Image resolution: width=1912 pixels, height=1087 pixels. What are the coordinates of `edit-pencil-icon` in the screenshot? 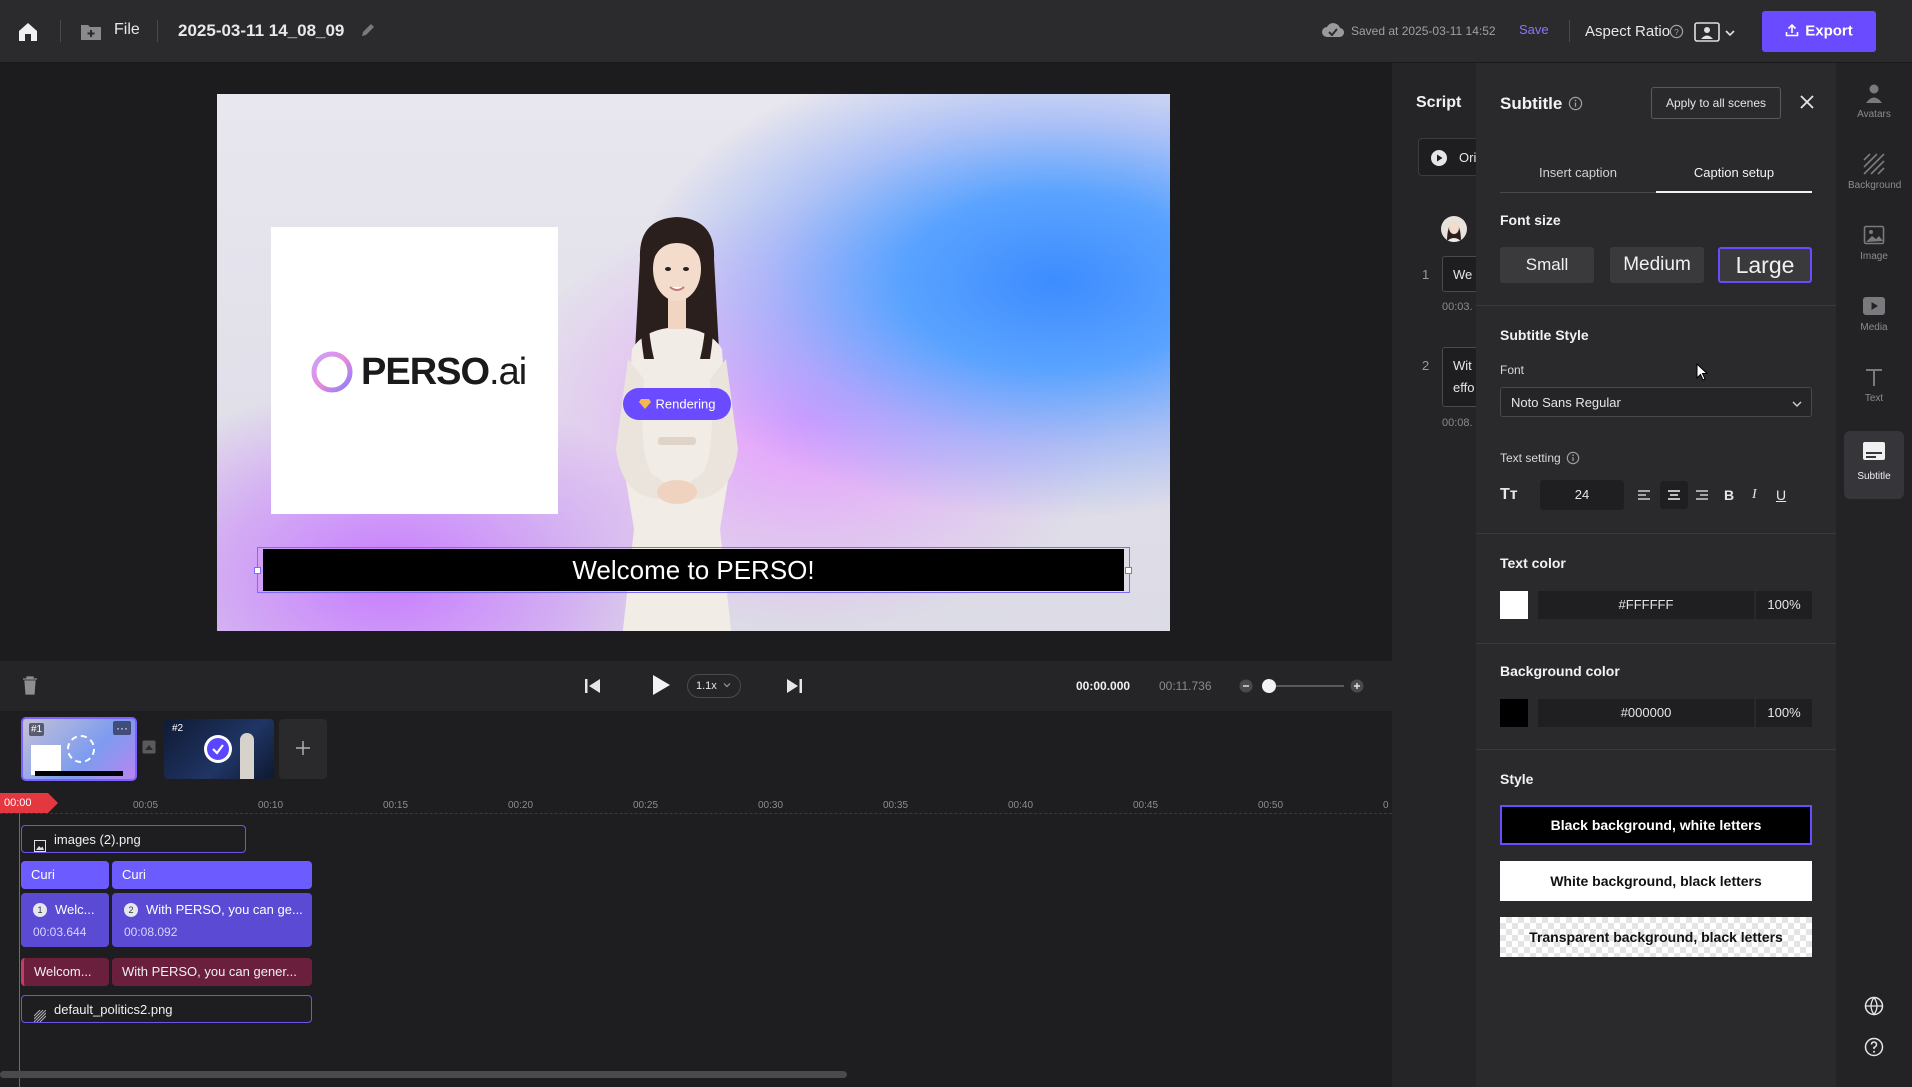 It's located at (368, 32).